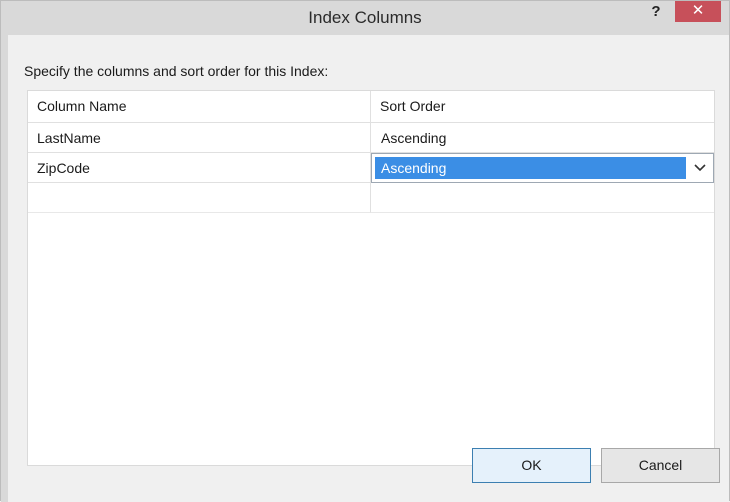 The width and height of the screenshot is (730, 502). What do you see at coordinates (542, 138) in the screenshot?
I see `sort-order-cell: Ascending` at bounding box center [542, 138].